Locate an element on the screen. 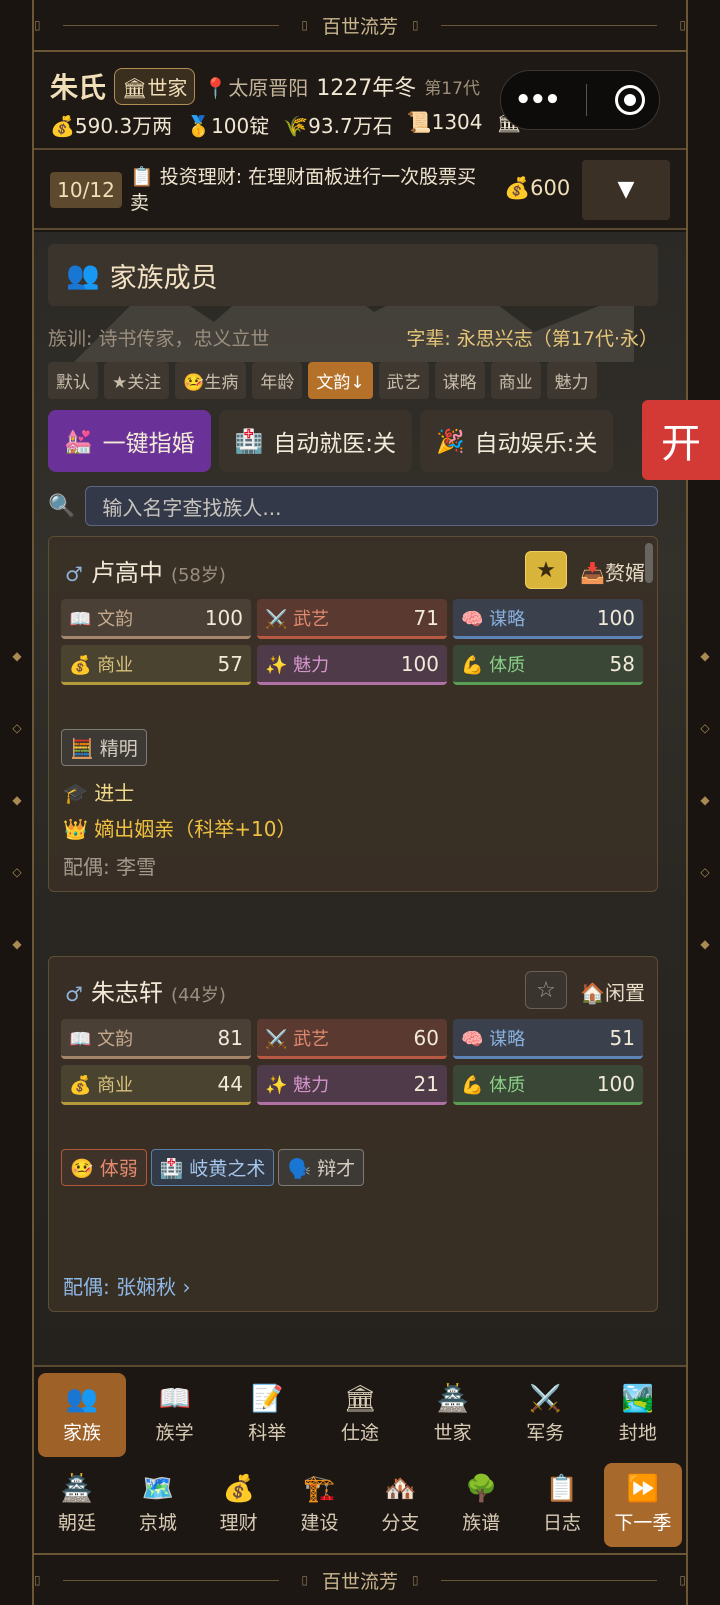 Image resolution: width=720 pixels, height=1605 pixels. nav-career: 🏛 仕途 is located at coordinates (360, 1415).